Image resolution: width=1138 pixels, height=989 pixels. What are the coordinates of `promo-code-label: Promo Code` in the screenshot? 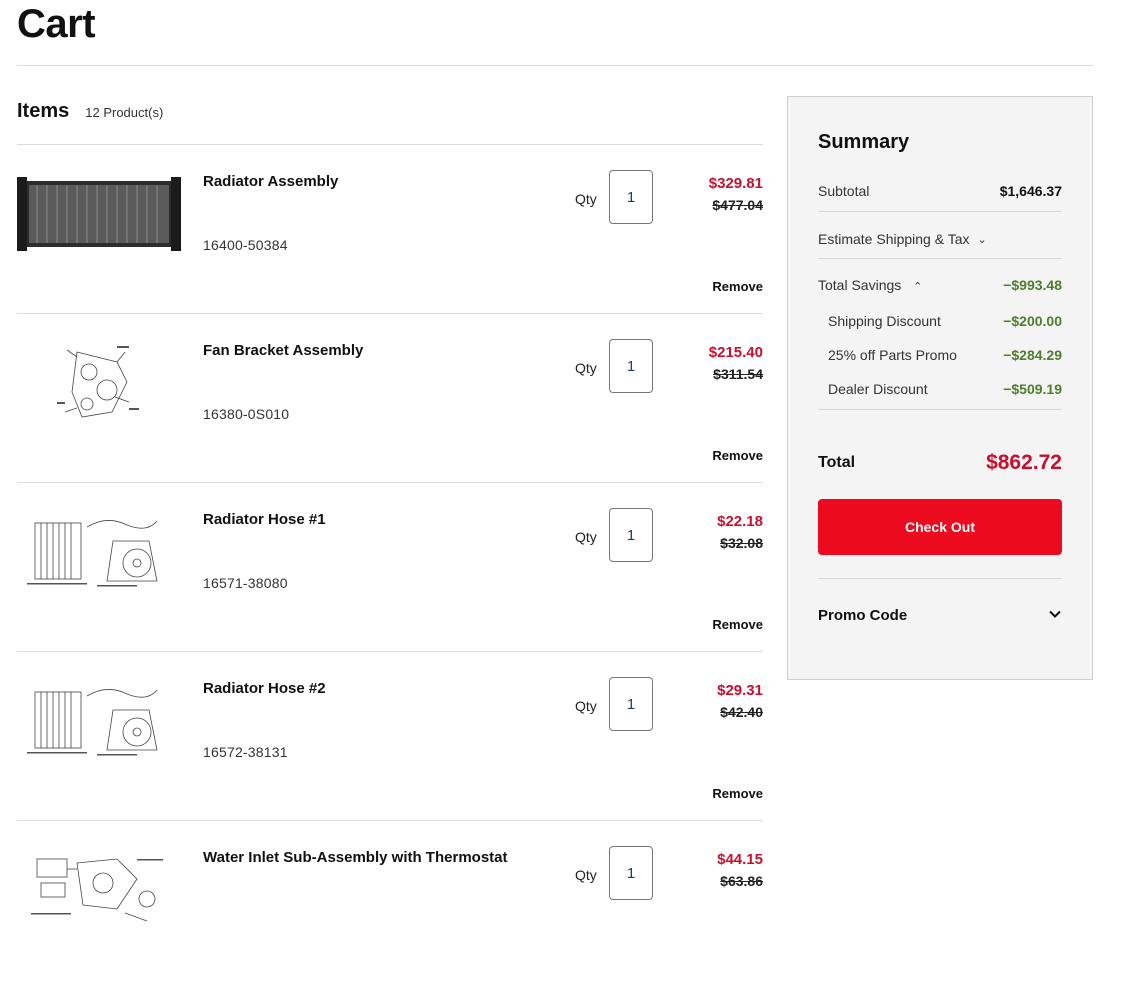 It's located at (862, 615).